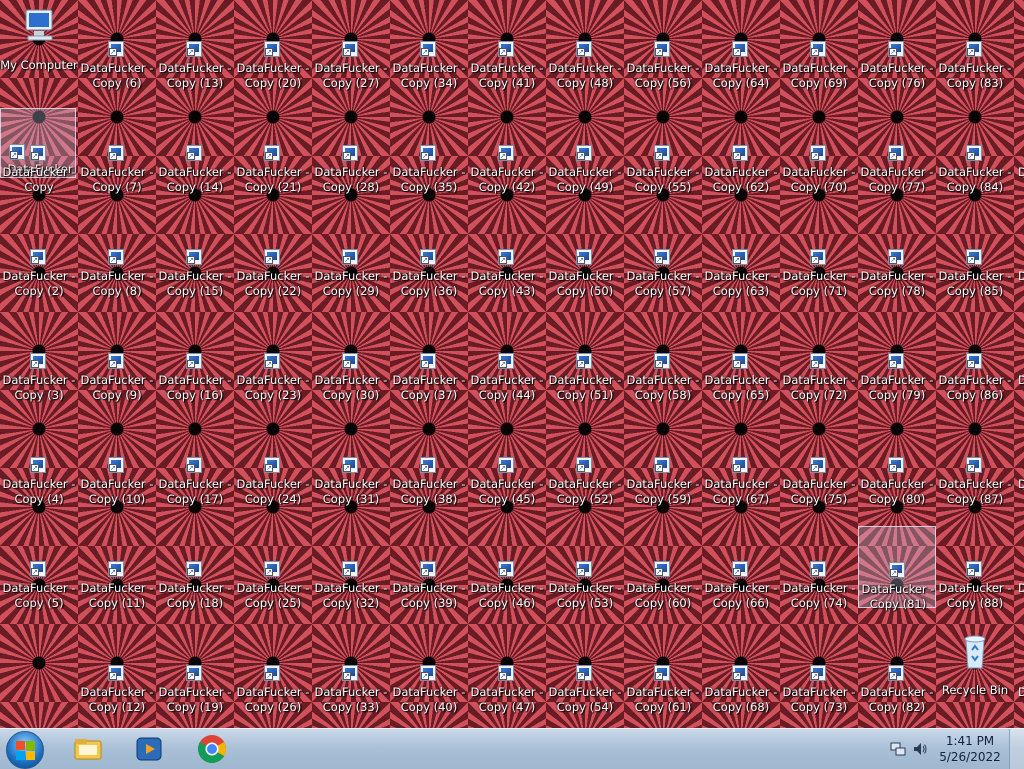 This screenshot has height=769, width=1024. Describe the element at coordinates (117, 700) in the screenshot. I see `datafucker-shortcut: ➚ DataFucker - Copy (12)` at that location.